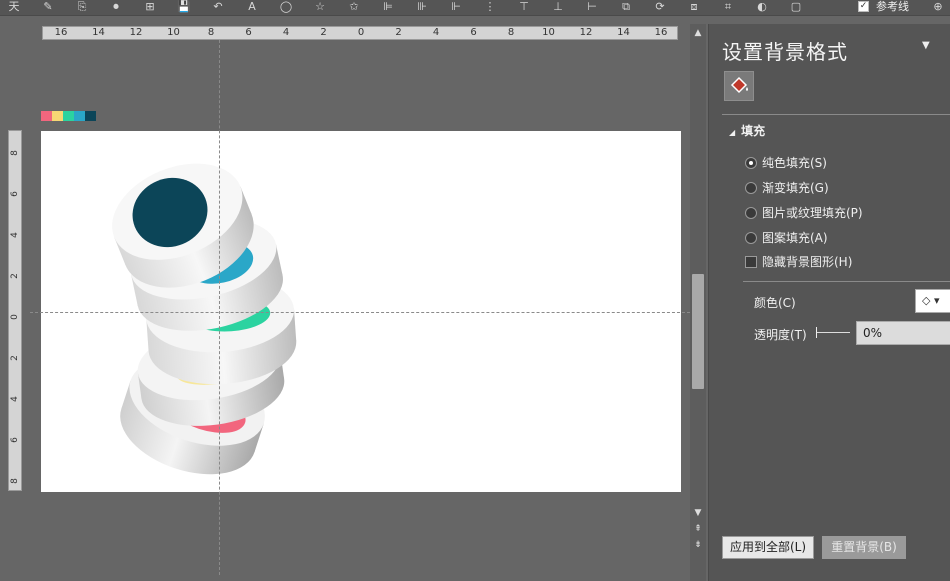  I want to click on color-palette, so click(68, 116).